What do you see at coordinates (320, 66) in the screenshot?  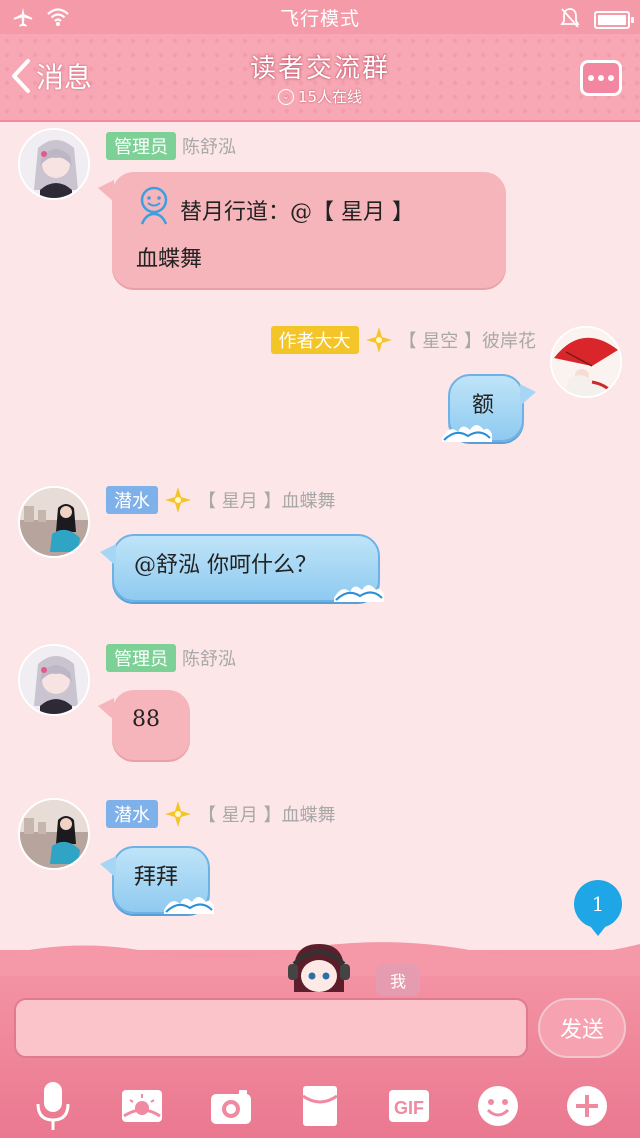 I see `page-title: 读者交流群` at bounding box center [320, 66].